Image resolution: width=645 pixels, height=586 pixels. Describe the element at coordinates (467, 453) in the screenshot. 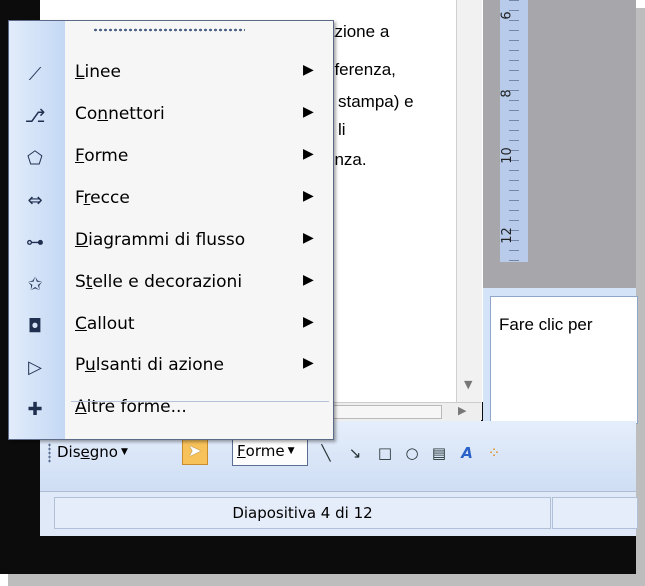

I see `wordart-tool-icon: A` at that location.